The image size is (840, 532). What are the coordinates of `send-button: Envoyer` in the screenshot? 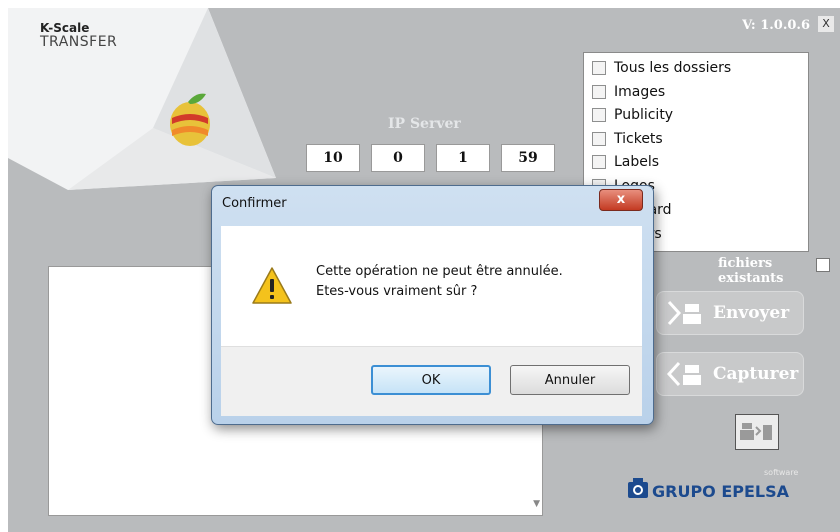 It's located at (730, 313).